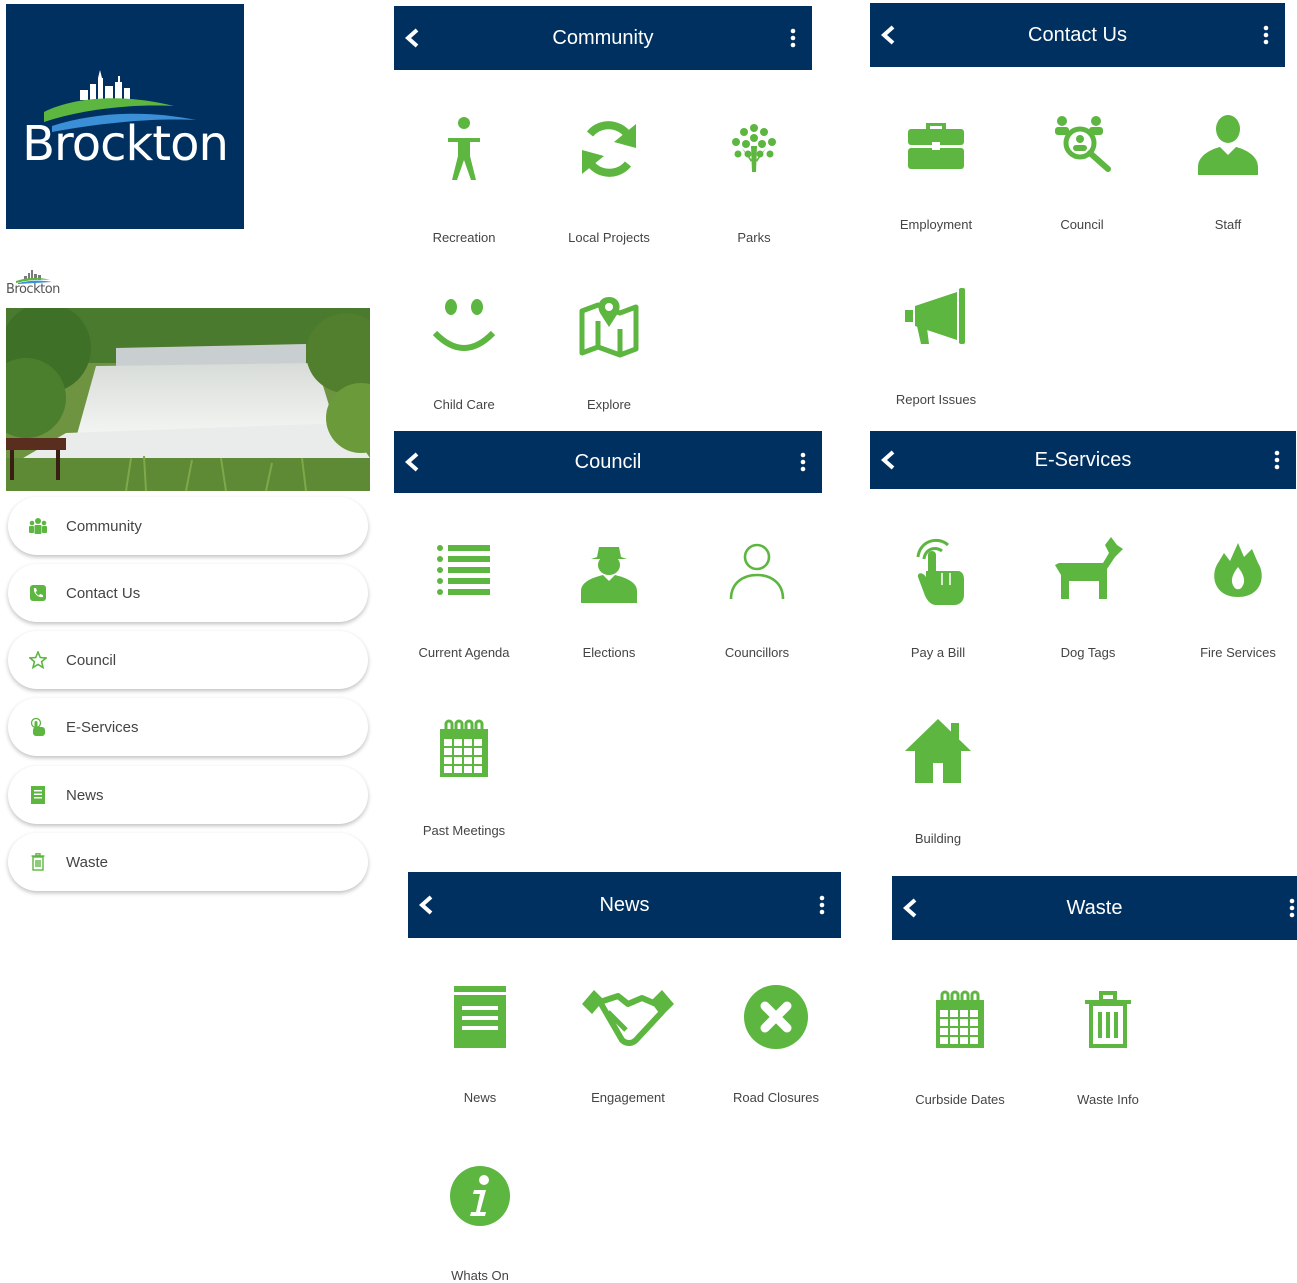 Image resolution: width=1297 pixels, height=1283 pixels. Describe the element at coordinates (754, 179) in the screenshot. I see `tile-parks: Parks` at that location.